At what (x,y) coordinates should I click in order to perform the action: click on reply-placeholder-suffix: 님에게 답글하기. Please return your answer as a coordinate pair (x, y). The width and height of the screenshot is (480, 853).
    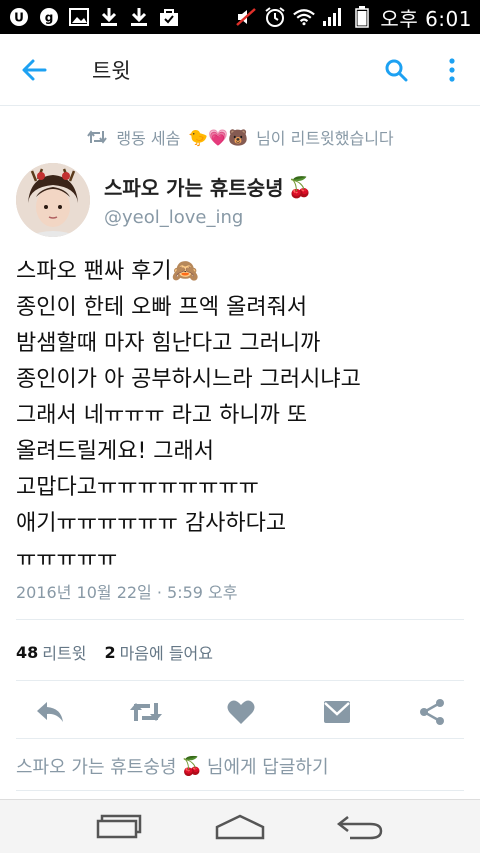
    Looking at the image, I should click on (267, 767).